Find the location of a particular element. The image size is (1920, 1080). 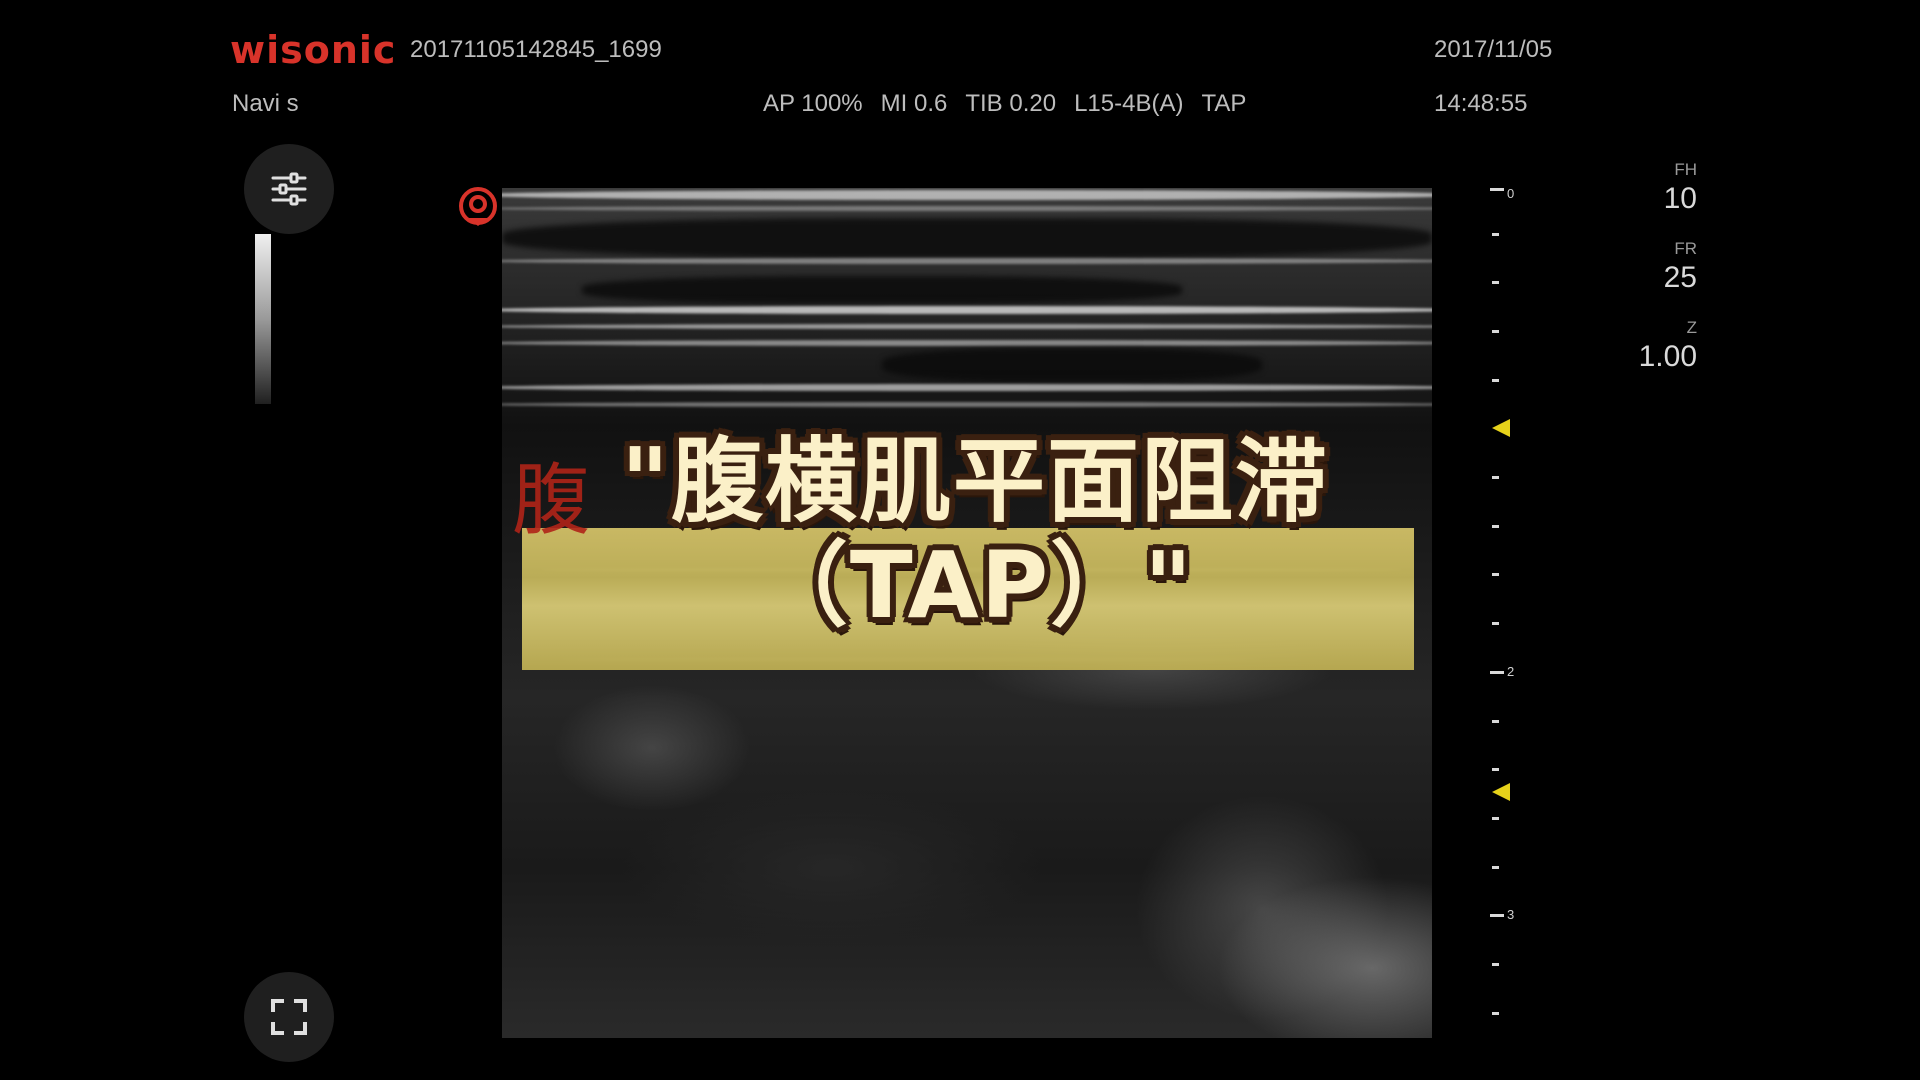

caption-line-1: "腹横肌平面阻滞 is located at coordinates (975, 481).